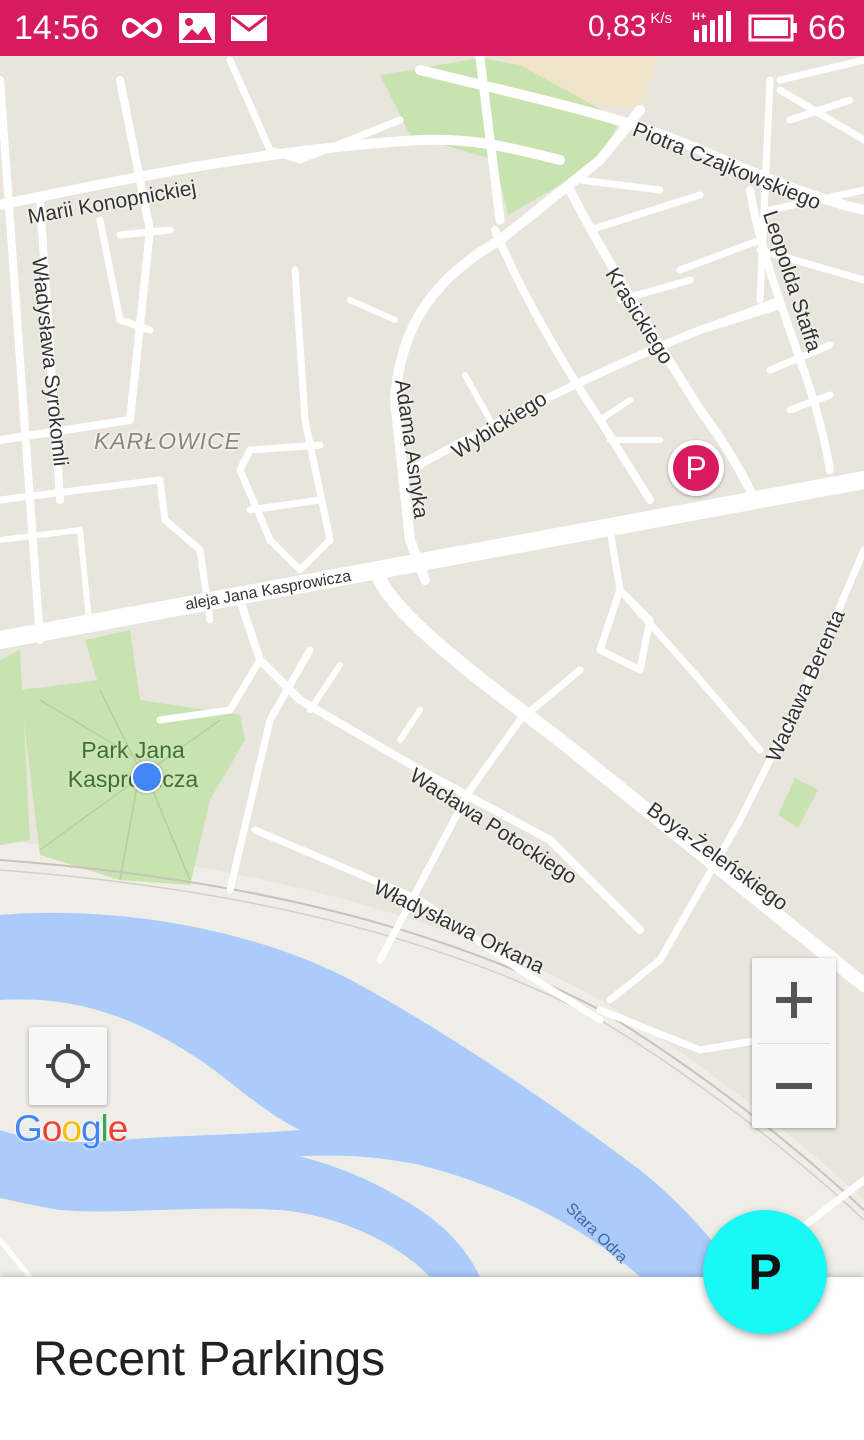 Image resolution: width=864 pixels, height=1440 pixels. Describe the element at coordinates (104, 1128) in the screenshot. I see `google-logo-letter: l` at that location.